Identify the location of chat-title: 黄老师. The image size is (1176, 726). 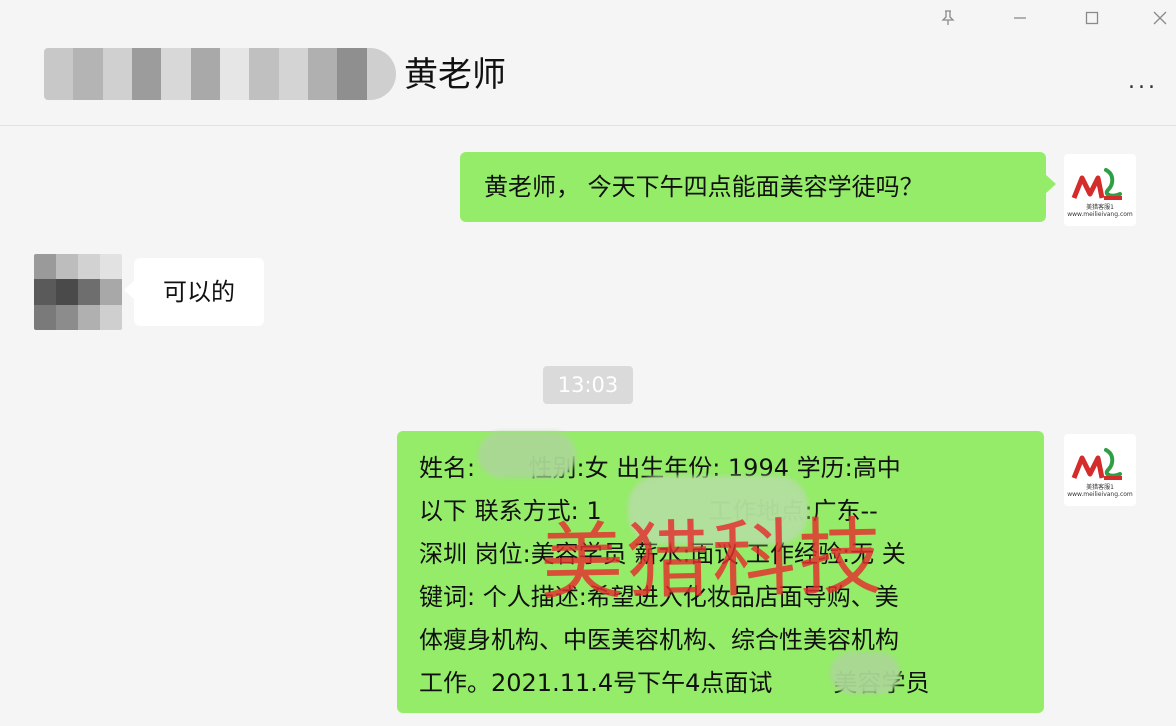
(455, 75).